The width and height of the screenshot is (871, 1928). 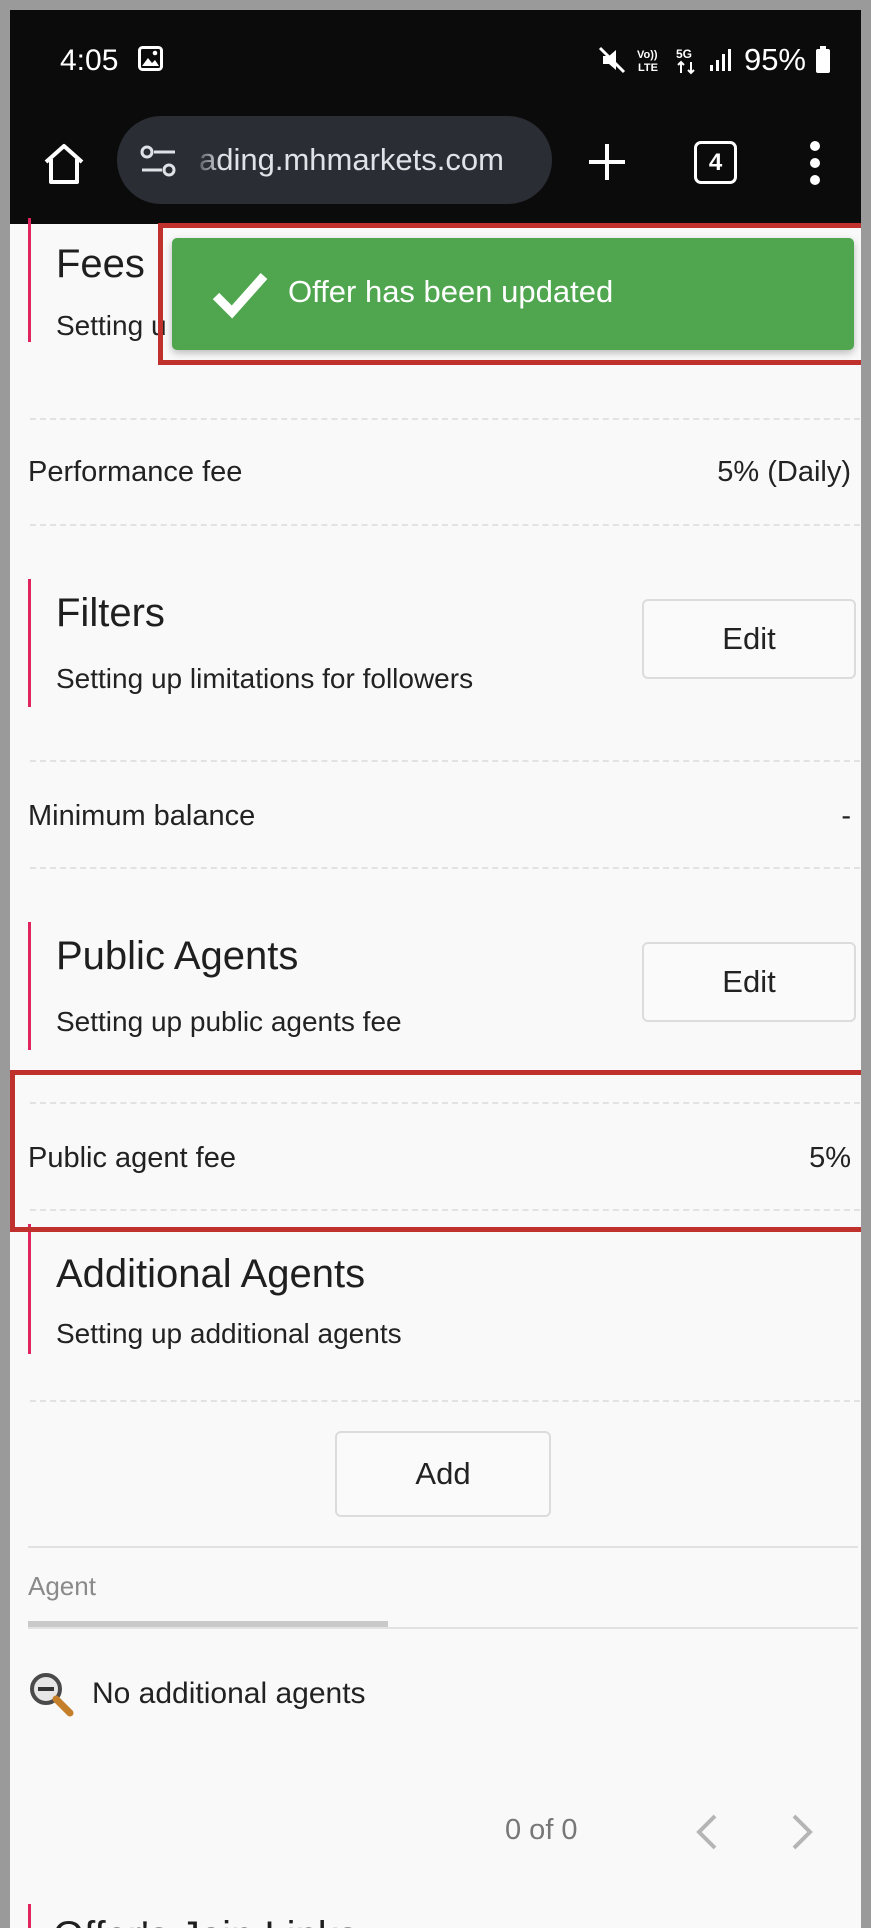 I want to click on svg-text: 5G, so click(x=684, y=54).